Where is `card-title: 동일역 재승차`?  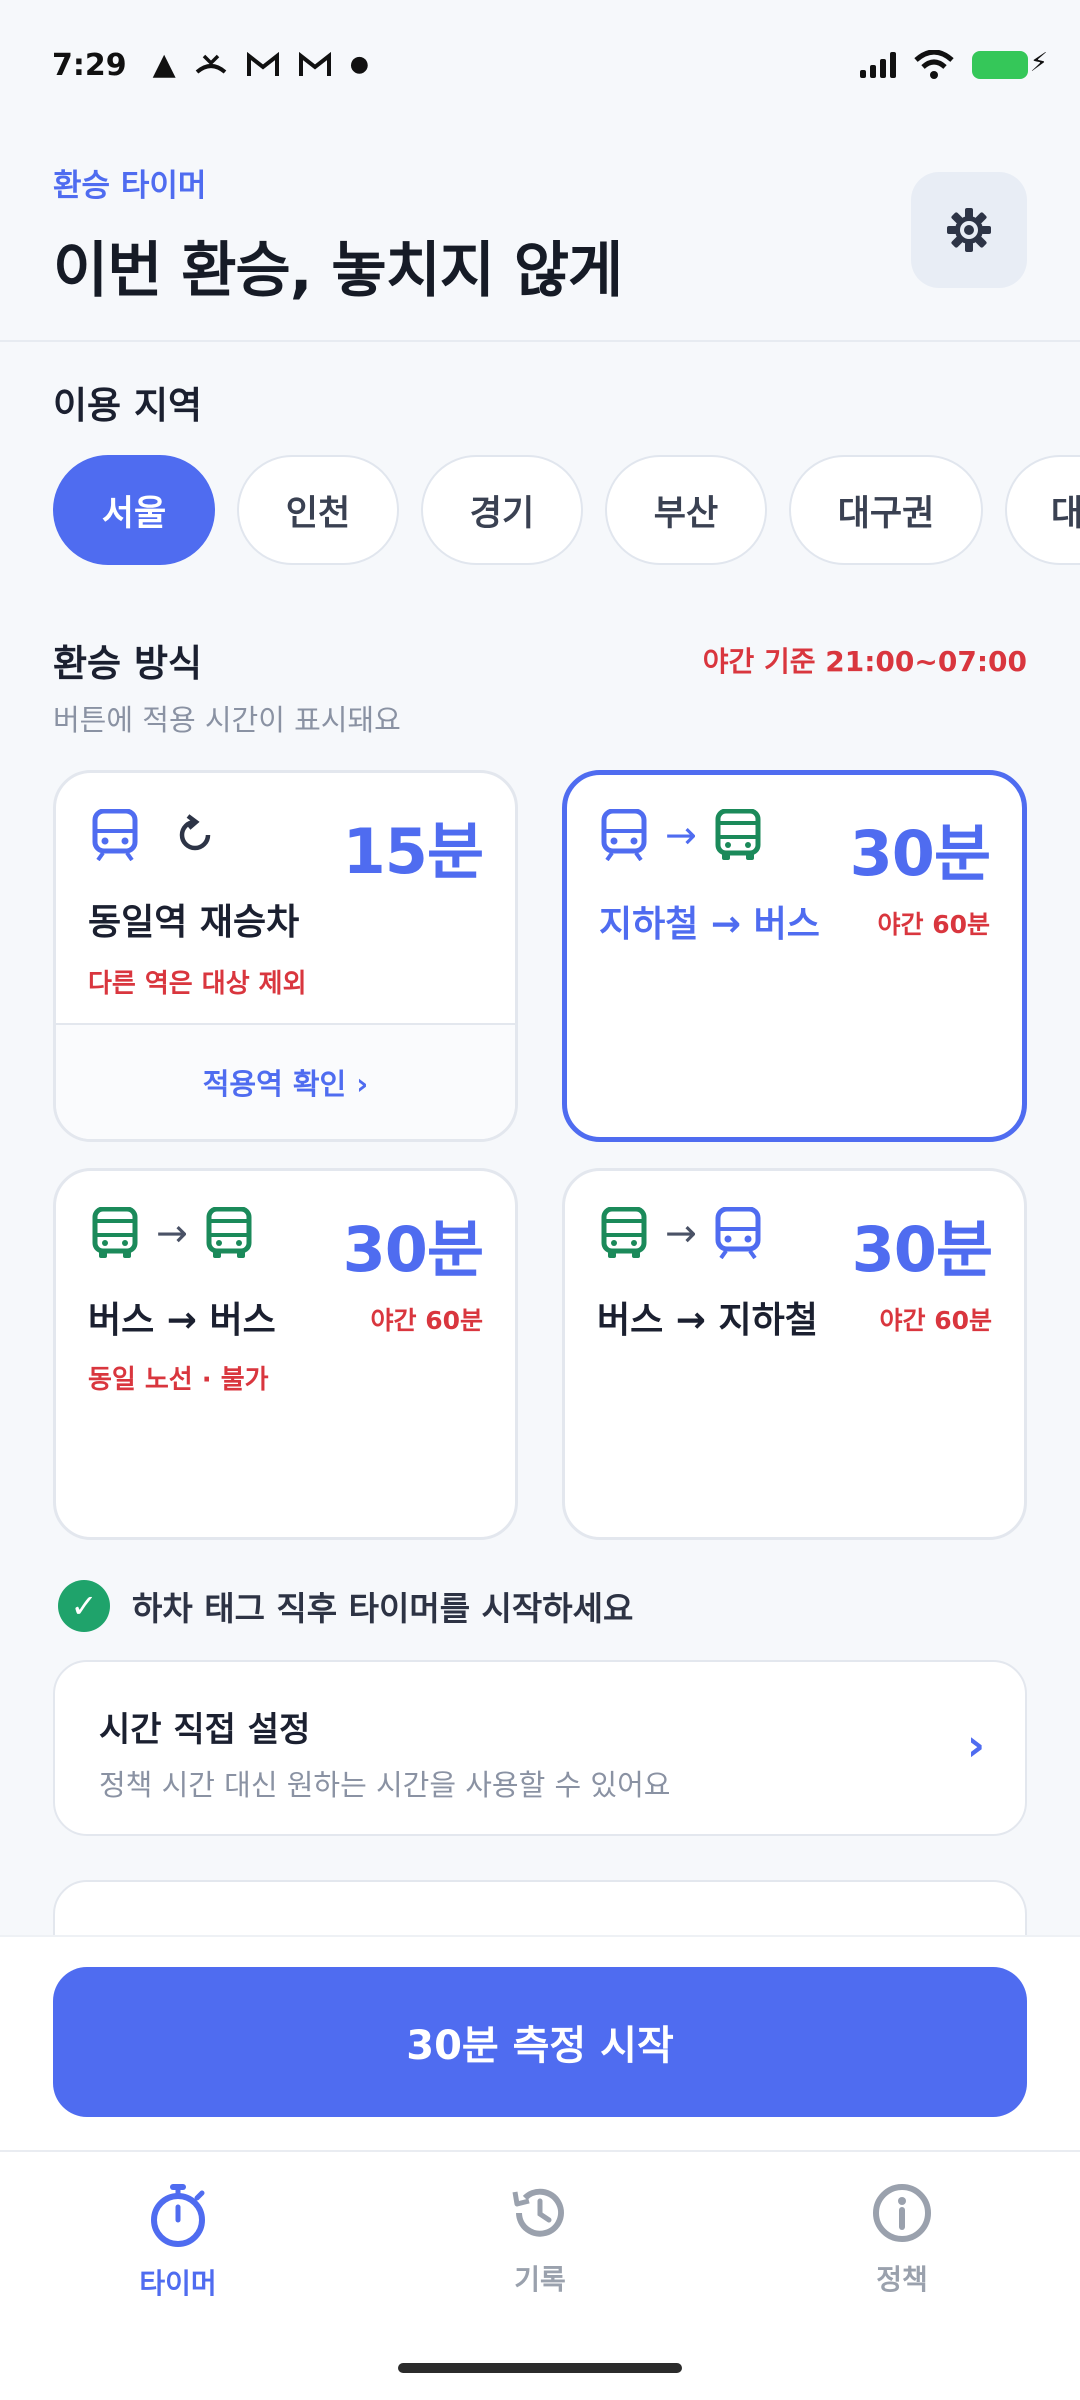
card-title: 동일역 재승차 is located at coordinates (194, 922).